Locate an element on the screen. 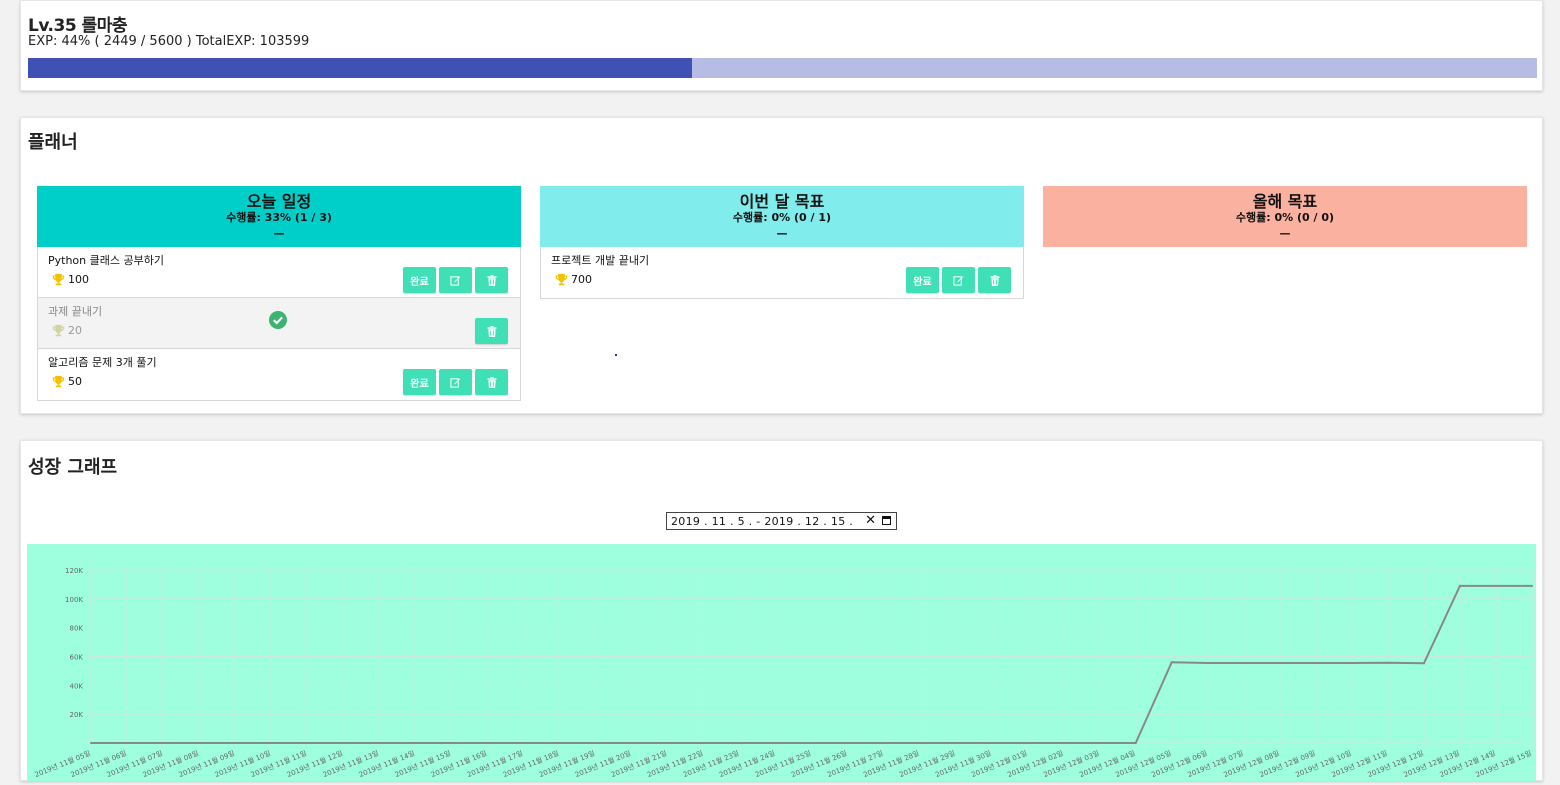  reward-value: 50 is located at coordinates (75, 381).